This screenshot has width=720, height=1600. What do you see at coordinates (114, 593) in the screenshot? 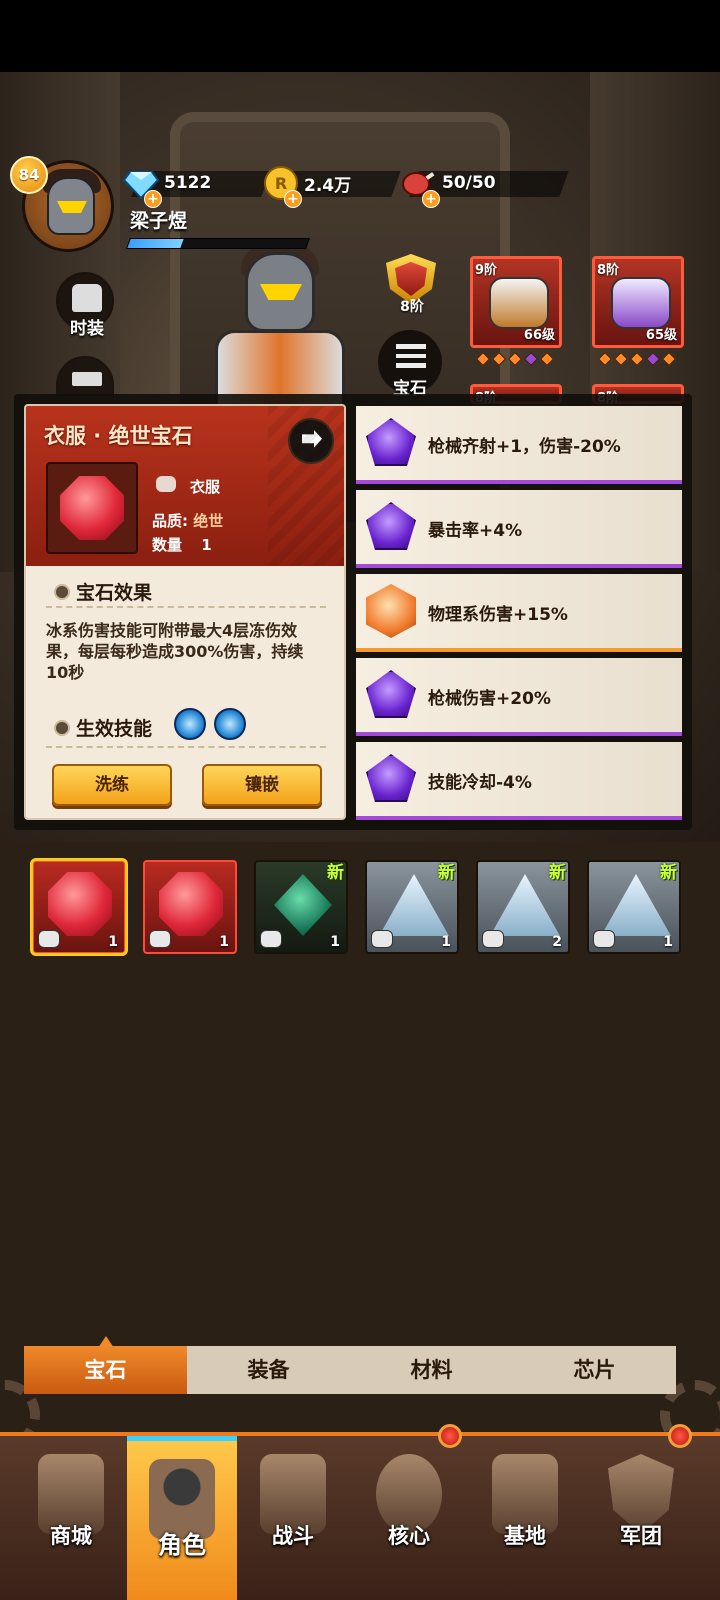
I see `effect-title-text: 宝石效果` at bounding box center [114, 593].